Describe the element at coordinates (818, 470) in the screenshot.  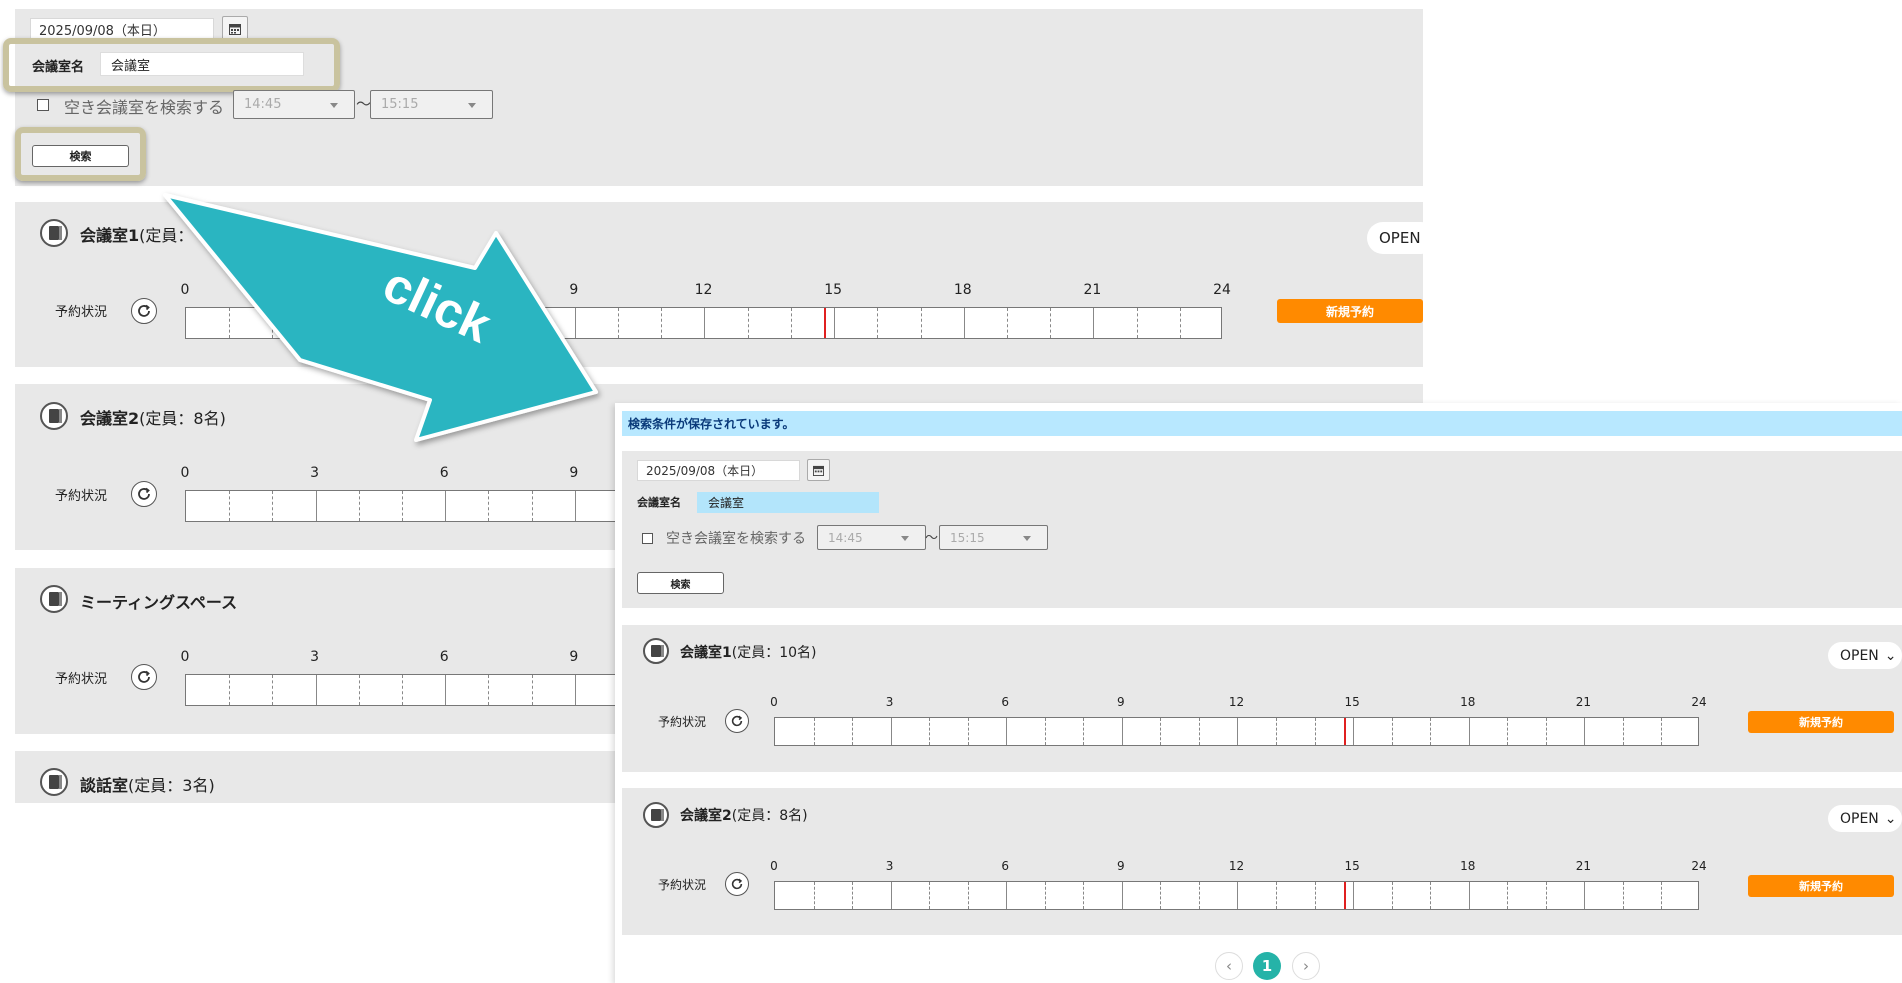
I see `calendar-button` at that location.